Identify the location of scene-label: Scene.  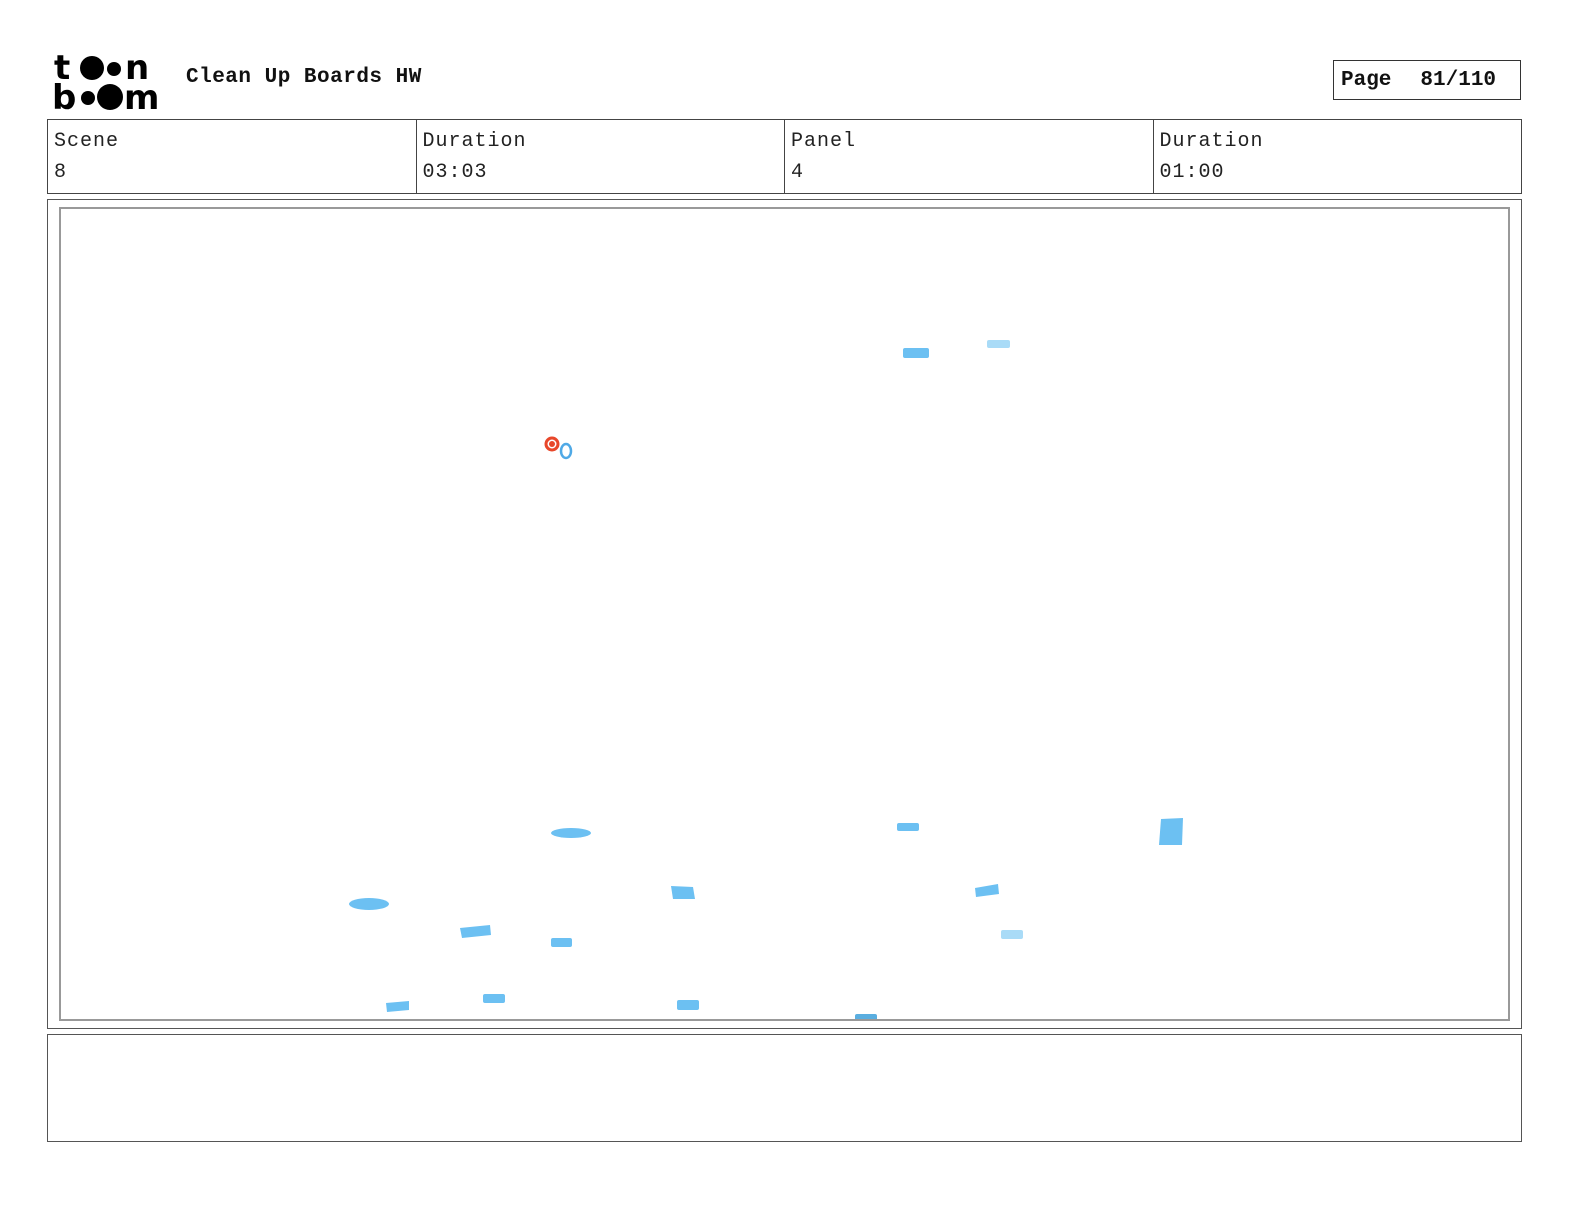
(87, 141).